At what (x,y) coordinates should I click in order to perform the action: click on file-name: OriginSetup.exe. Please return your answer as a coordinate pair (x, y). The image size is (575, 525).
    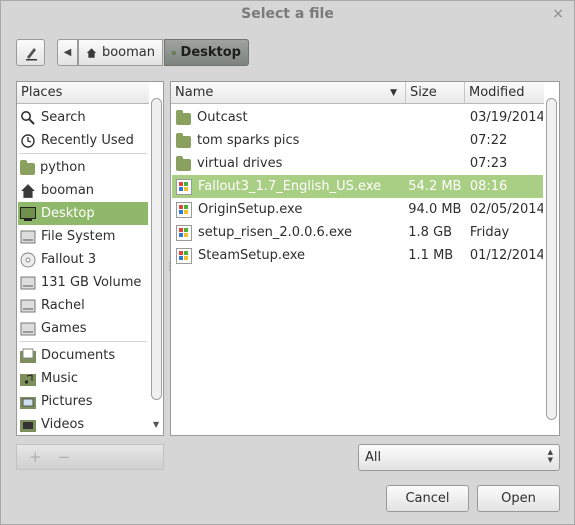
    Looking at the image, I should click on (250, 209).